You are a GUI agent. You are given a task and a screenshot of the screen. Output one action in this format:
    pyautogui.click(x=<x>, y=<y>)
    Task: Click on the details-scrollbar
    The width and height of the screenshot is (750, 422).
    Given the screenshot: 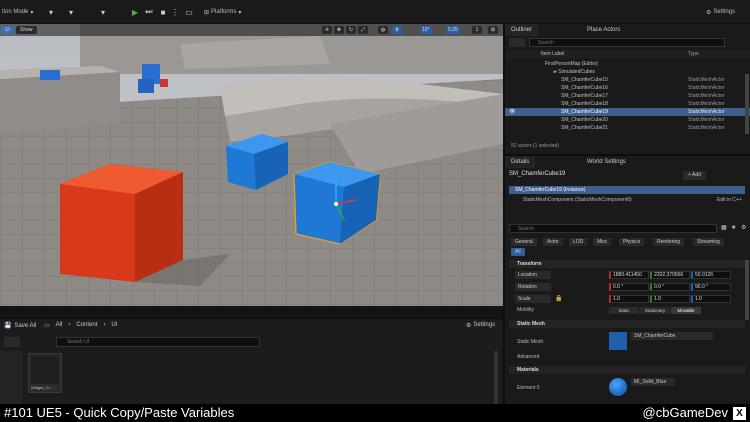 What is the action you would take?
    pyautogui.click(x=747, y=290)
    